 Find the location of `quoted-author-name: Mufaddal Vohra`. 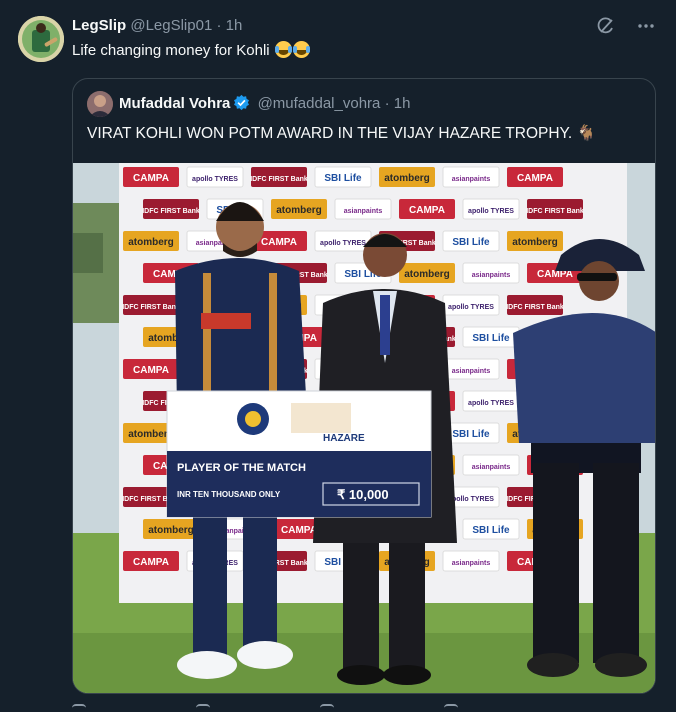

quoted-author-name: Mufaddal Vohra is located at coordinates (174, 103).